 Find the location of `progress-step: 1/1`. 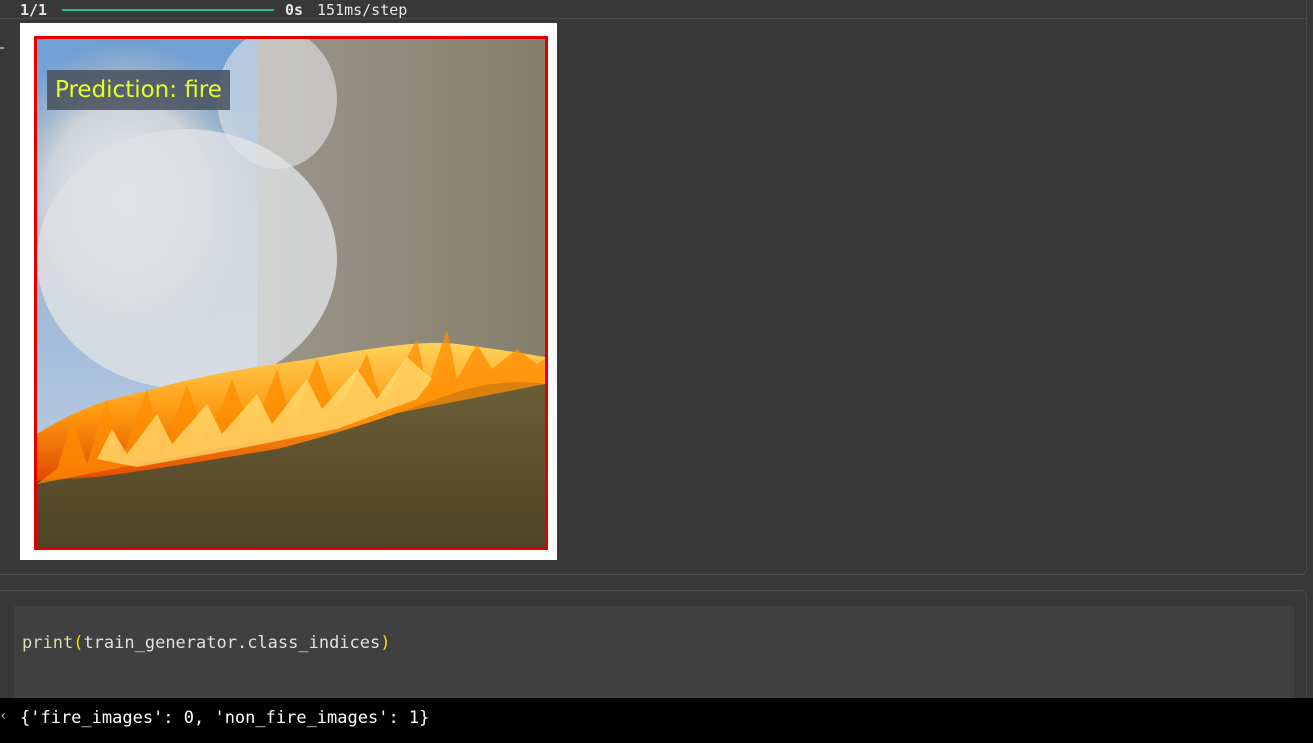

progress-step: 1/1 is located at coordinates (34, 10).